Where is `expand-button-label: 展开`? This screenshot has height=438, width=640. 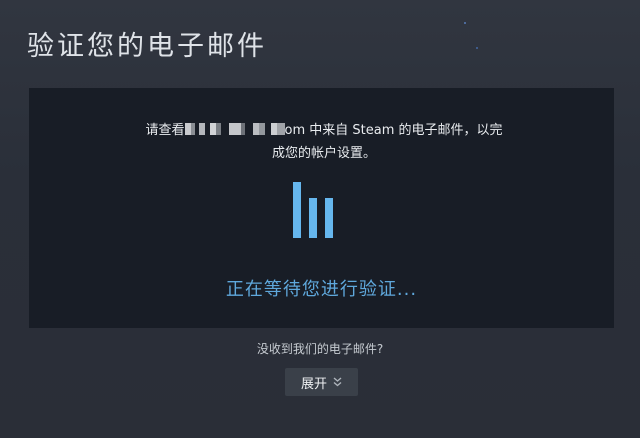 expand-button-label: 展开 is located at coordinates (313, 384).